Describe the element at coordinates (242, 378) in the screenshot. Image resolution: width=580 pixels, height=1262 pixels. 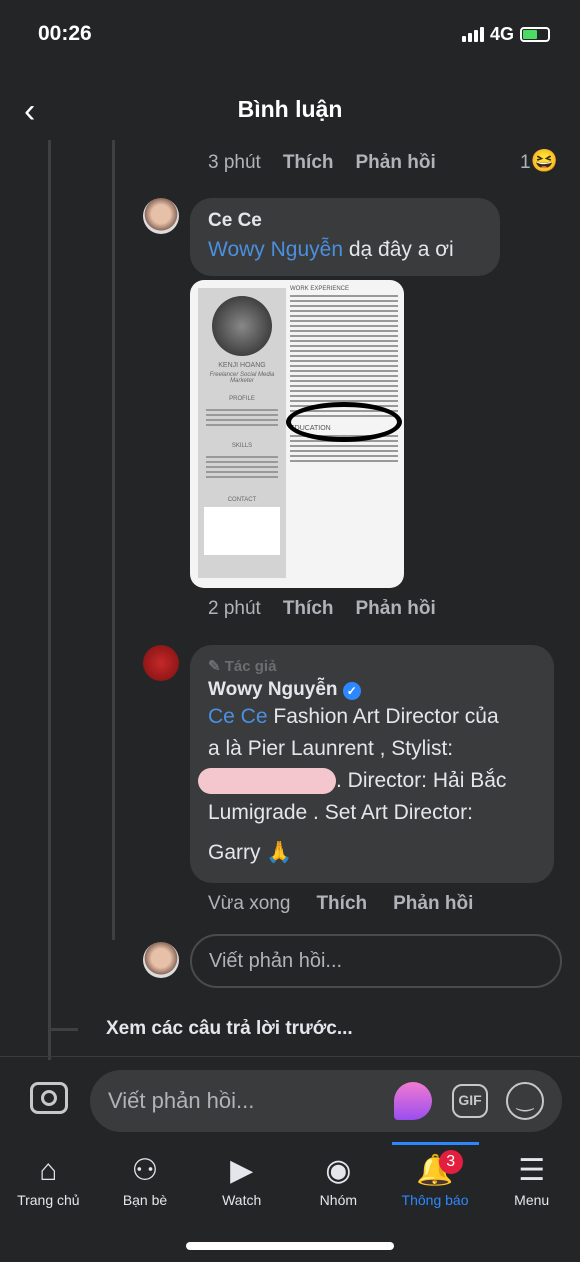
I see `resume-role: Freelancer Social Media Marketer` at that location.